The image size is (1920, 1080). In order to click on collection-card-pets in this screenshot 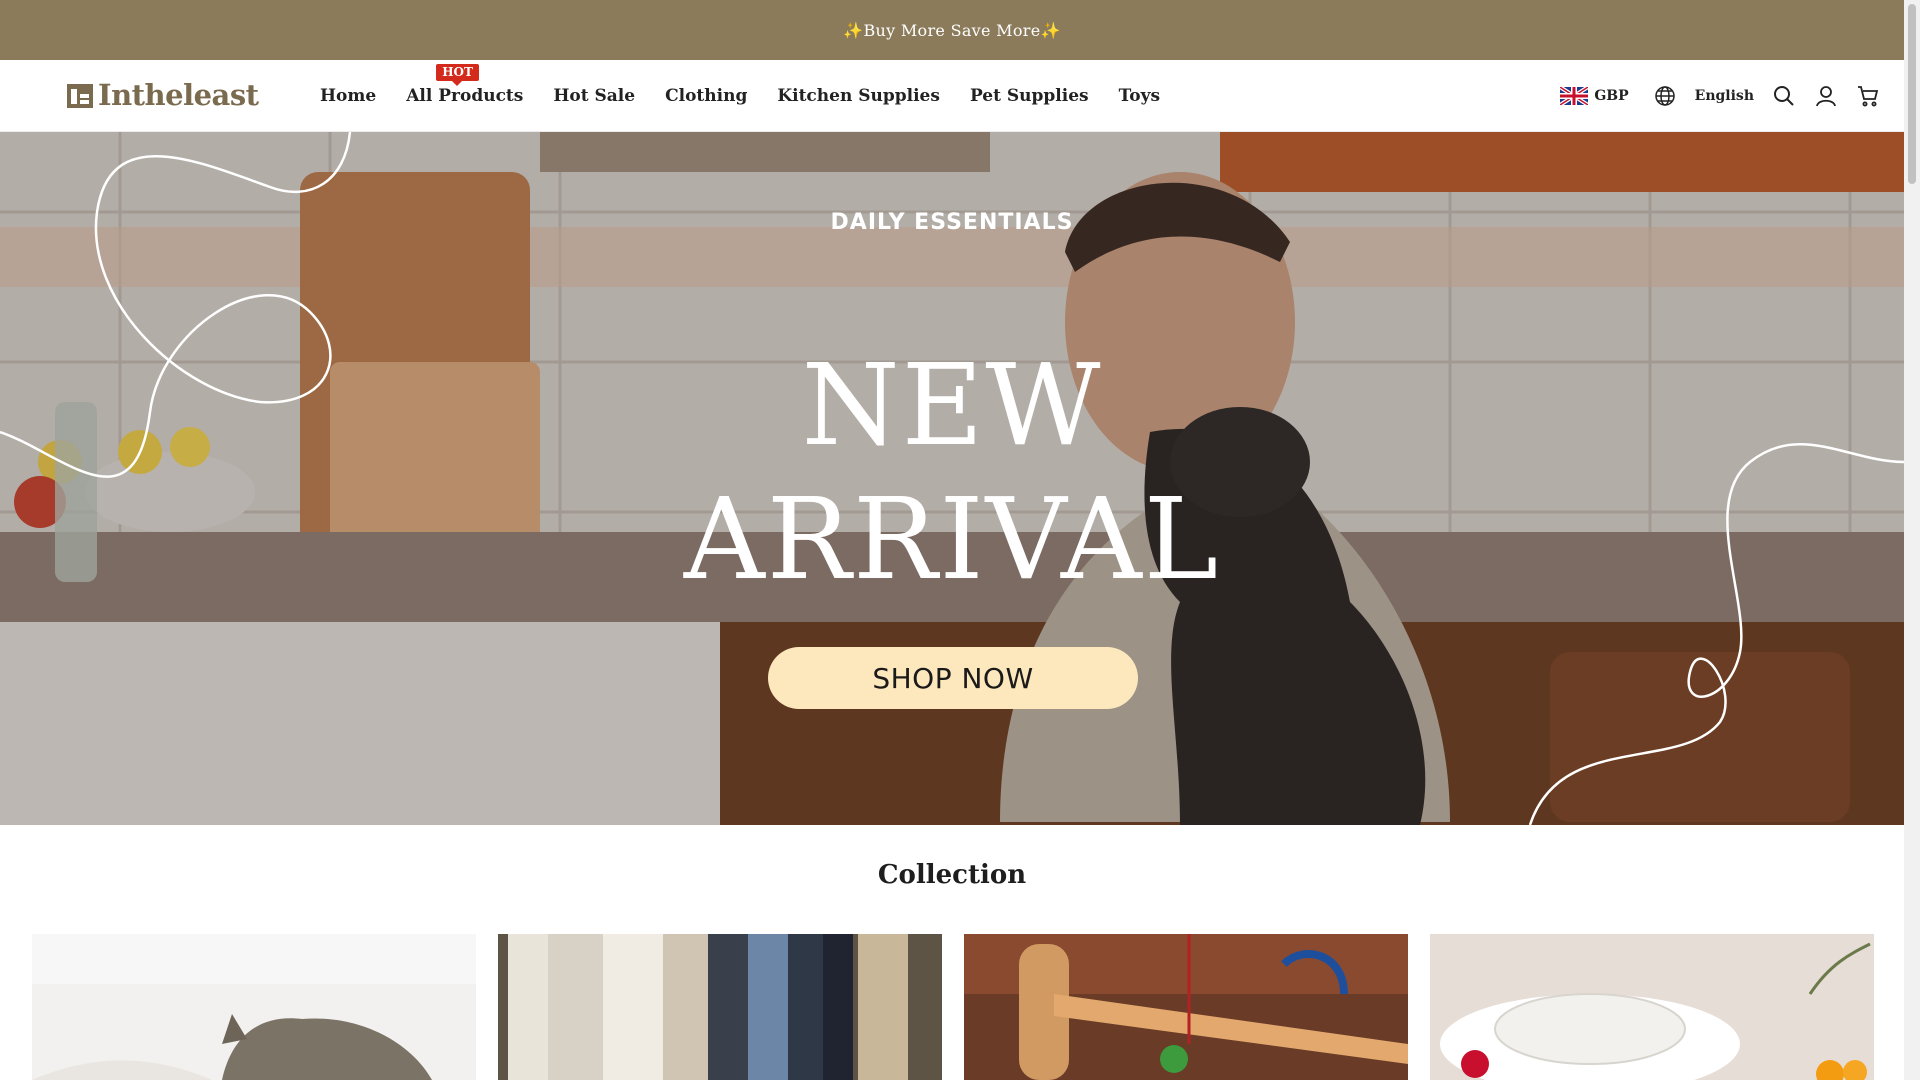, I will do `click(254, 1007)`.